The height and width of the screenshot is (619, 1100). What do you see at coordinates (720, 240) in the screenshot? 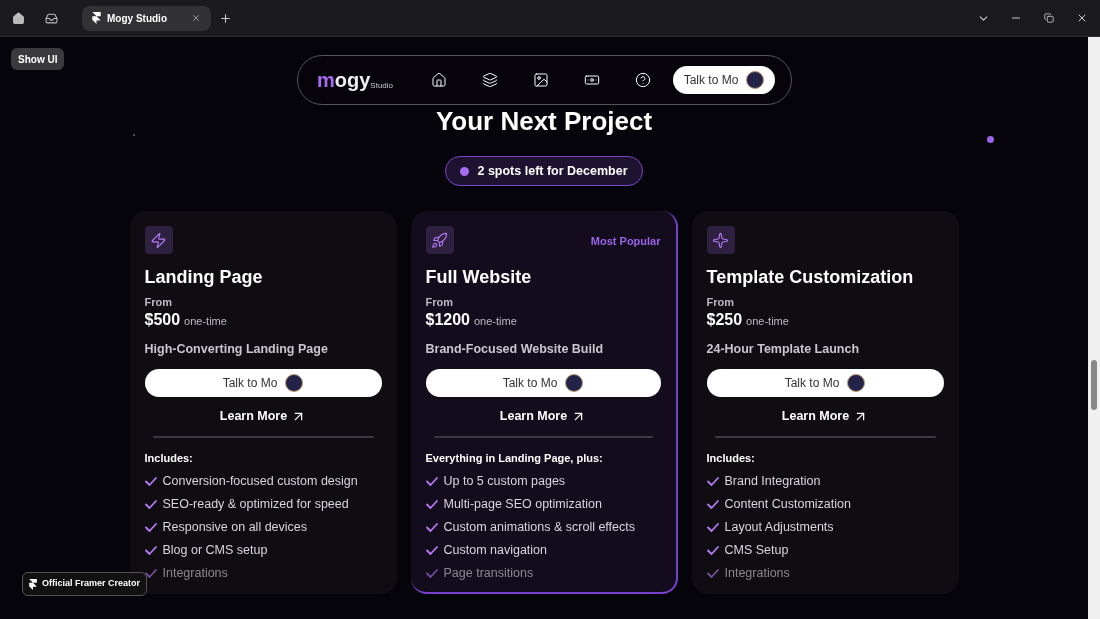
I see `sparkle-icon` at bounding box center [720, 240].